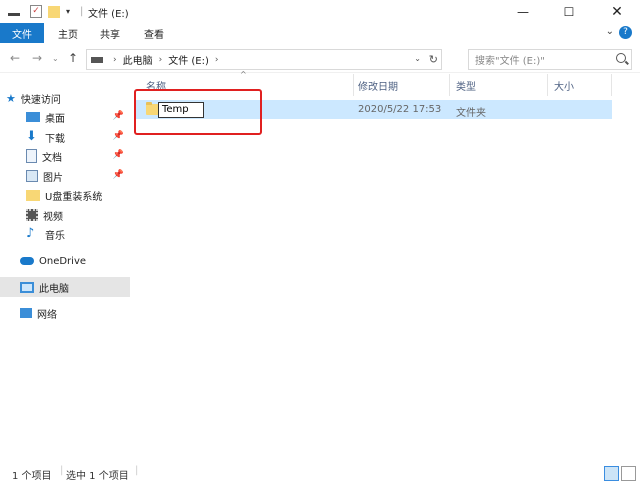 This screenshot has height=484, width=640. I want to click on sidebar-this-pc: 此电脑, so click(65, 287).